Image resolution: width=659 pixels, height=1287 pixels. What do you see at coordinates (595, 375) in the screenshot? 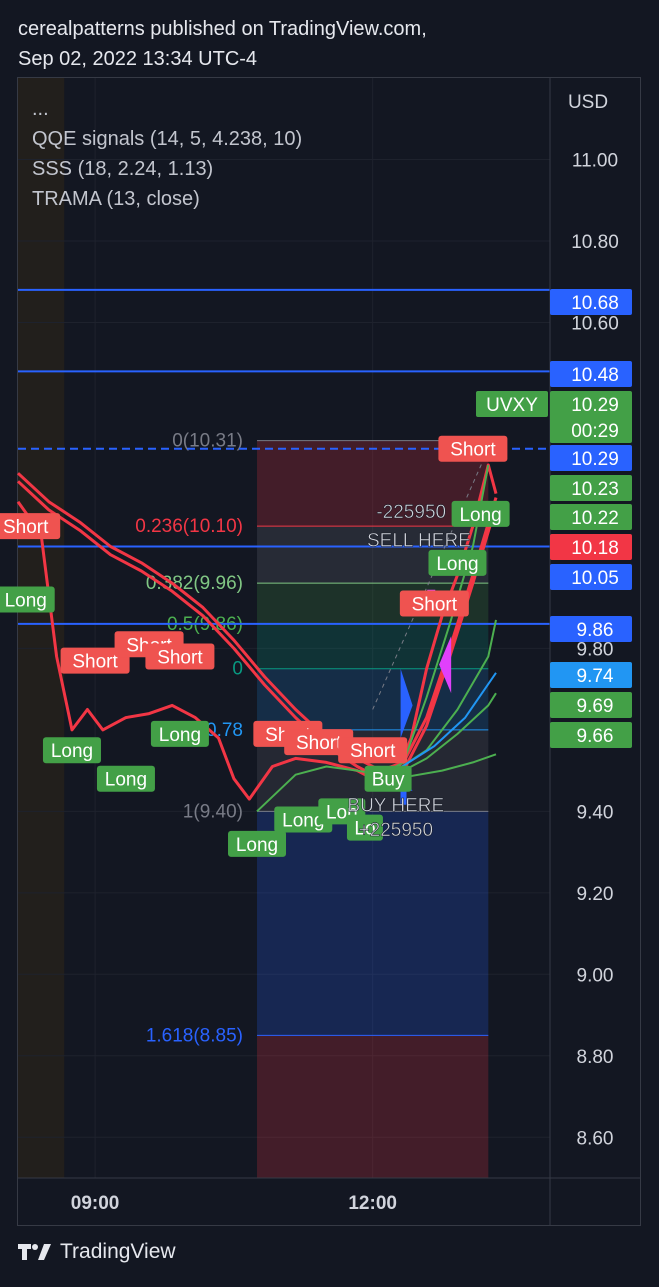
I see `price-badge-label: 10.48` at bounding box center [595, 375].